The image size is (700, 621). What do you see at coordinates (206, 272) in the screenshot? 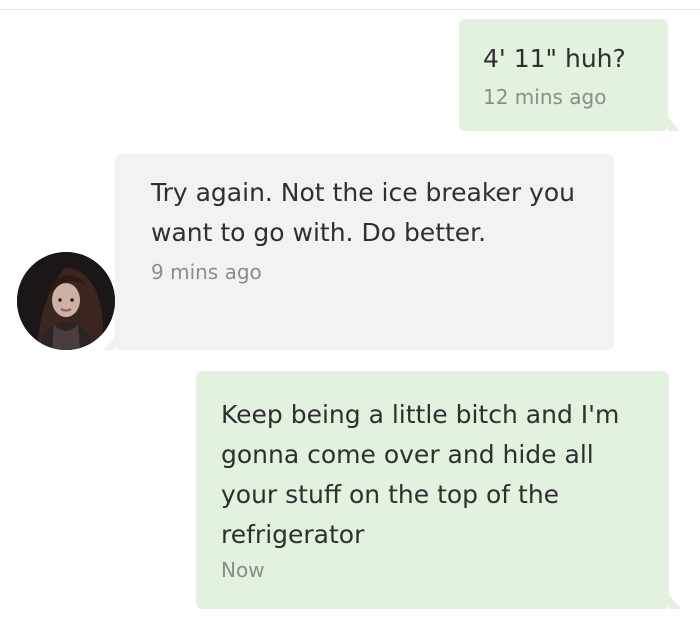
I see `message-timestamp: 9 mins ago` at bounding box center [206, 272].